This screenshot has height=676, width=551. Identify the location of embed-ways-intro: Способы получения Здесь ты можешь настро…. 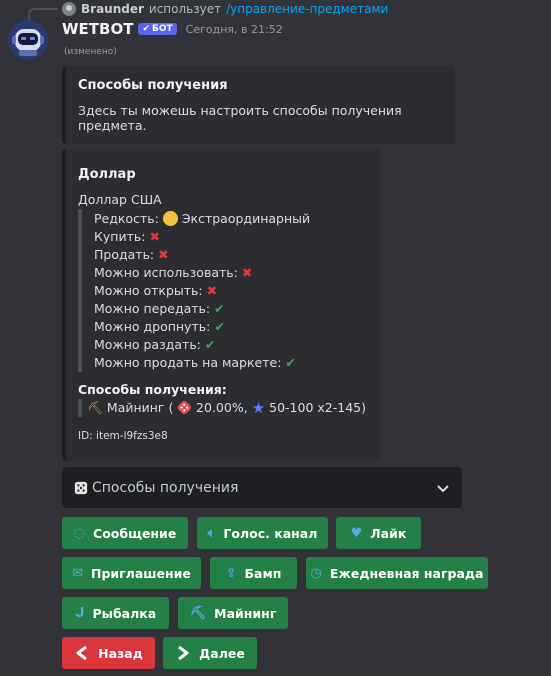
(258, 105).